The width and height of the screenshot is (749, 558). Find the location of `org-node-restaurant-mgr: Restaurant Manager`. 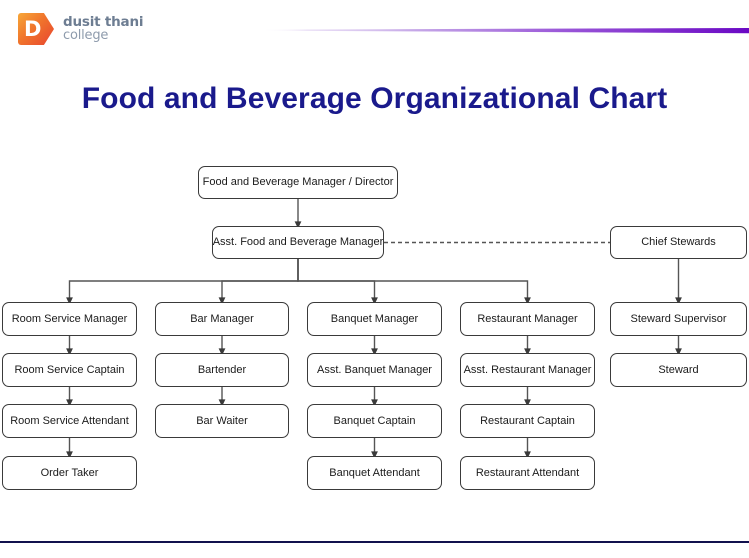

org-node-restaurant-mgr: Restaurant Manager is located at coordinates (527, 319).